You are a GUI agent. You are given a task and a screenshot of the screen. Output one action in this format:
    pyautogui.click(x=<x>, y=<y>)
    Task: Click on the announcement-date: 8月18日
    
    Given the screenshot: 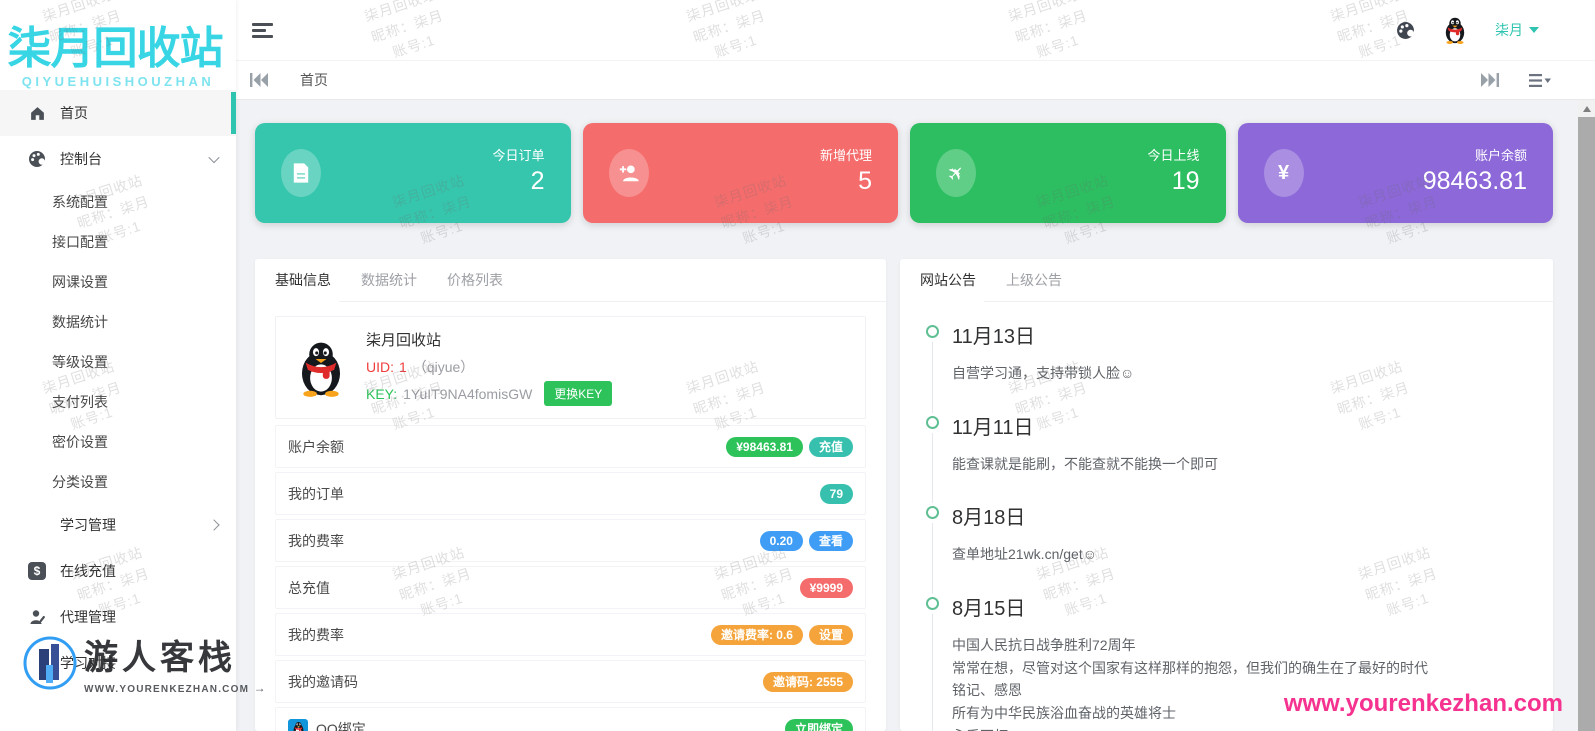 What is the action you would take?
    pyautogui.click(x=989, y=518)
    